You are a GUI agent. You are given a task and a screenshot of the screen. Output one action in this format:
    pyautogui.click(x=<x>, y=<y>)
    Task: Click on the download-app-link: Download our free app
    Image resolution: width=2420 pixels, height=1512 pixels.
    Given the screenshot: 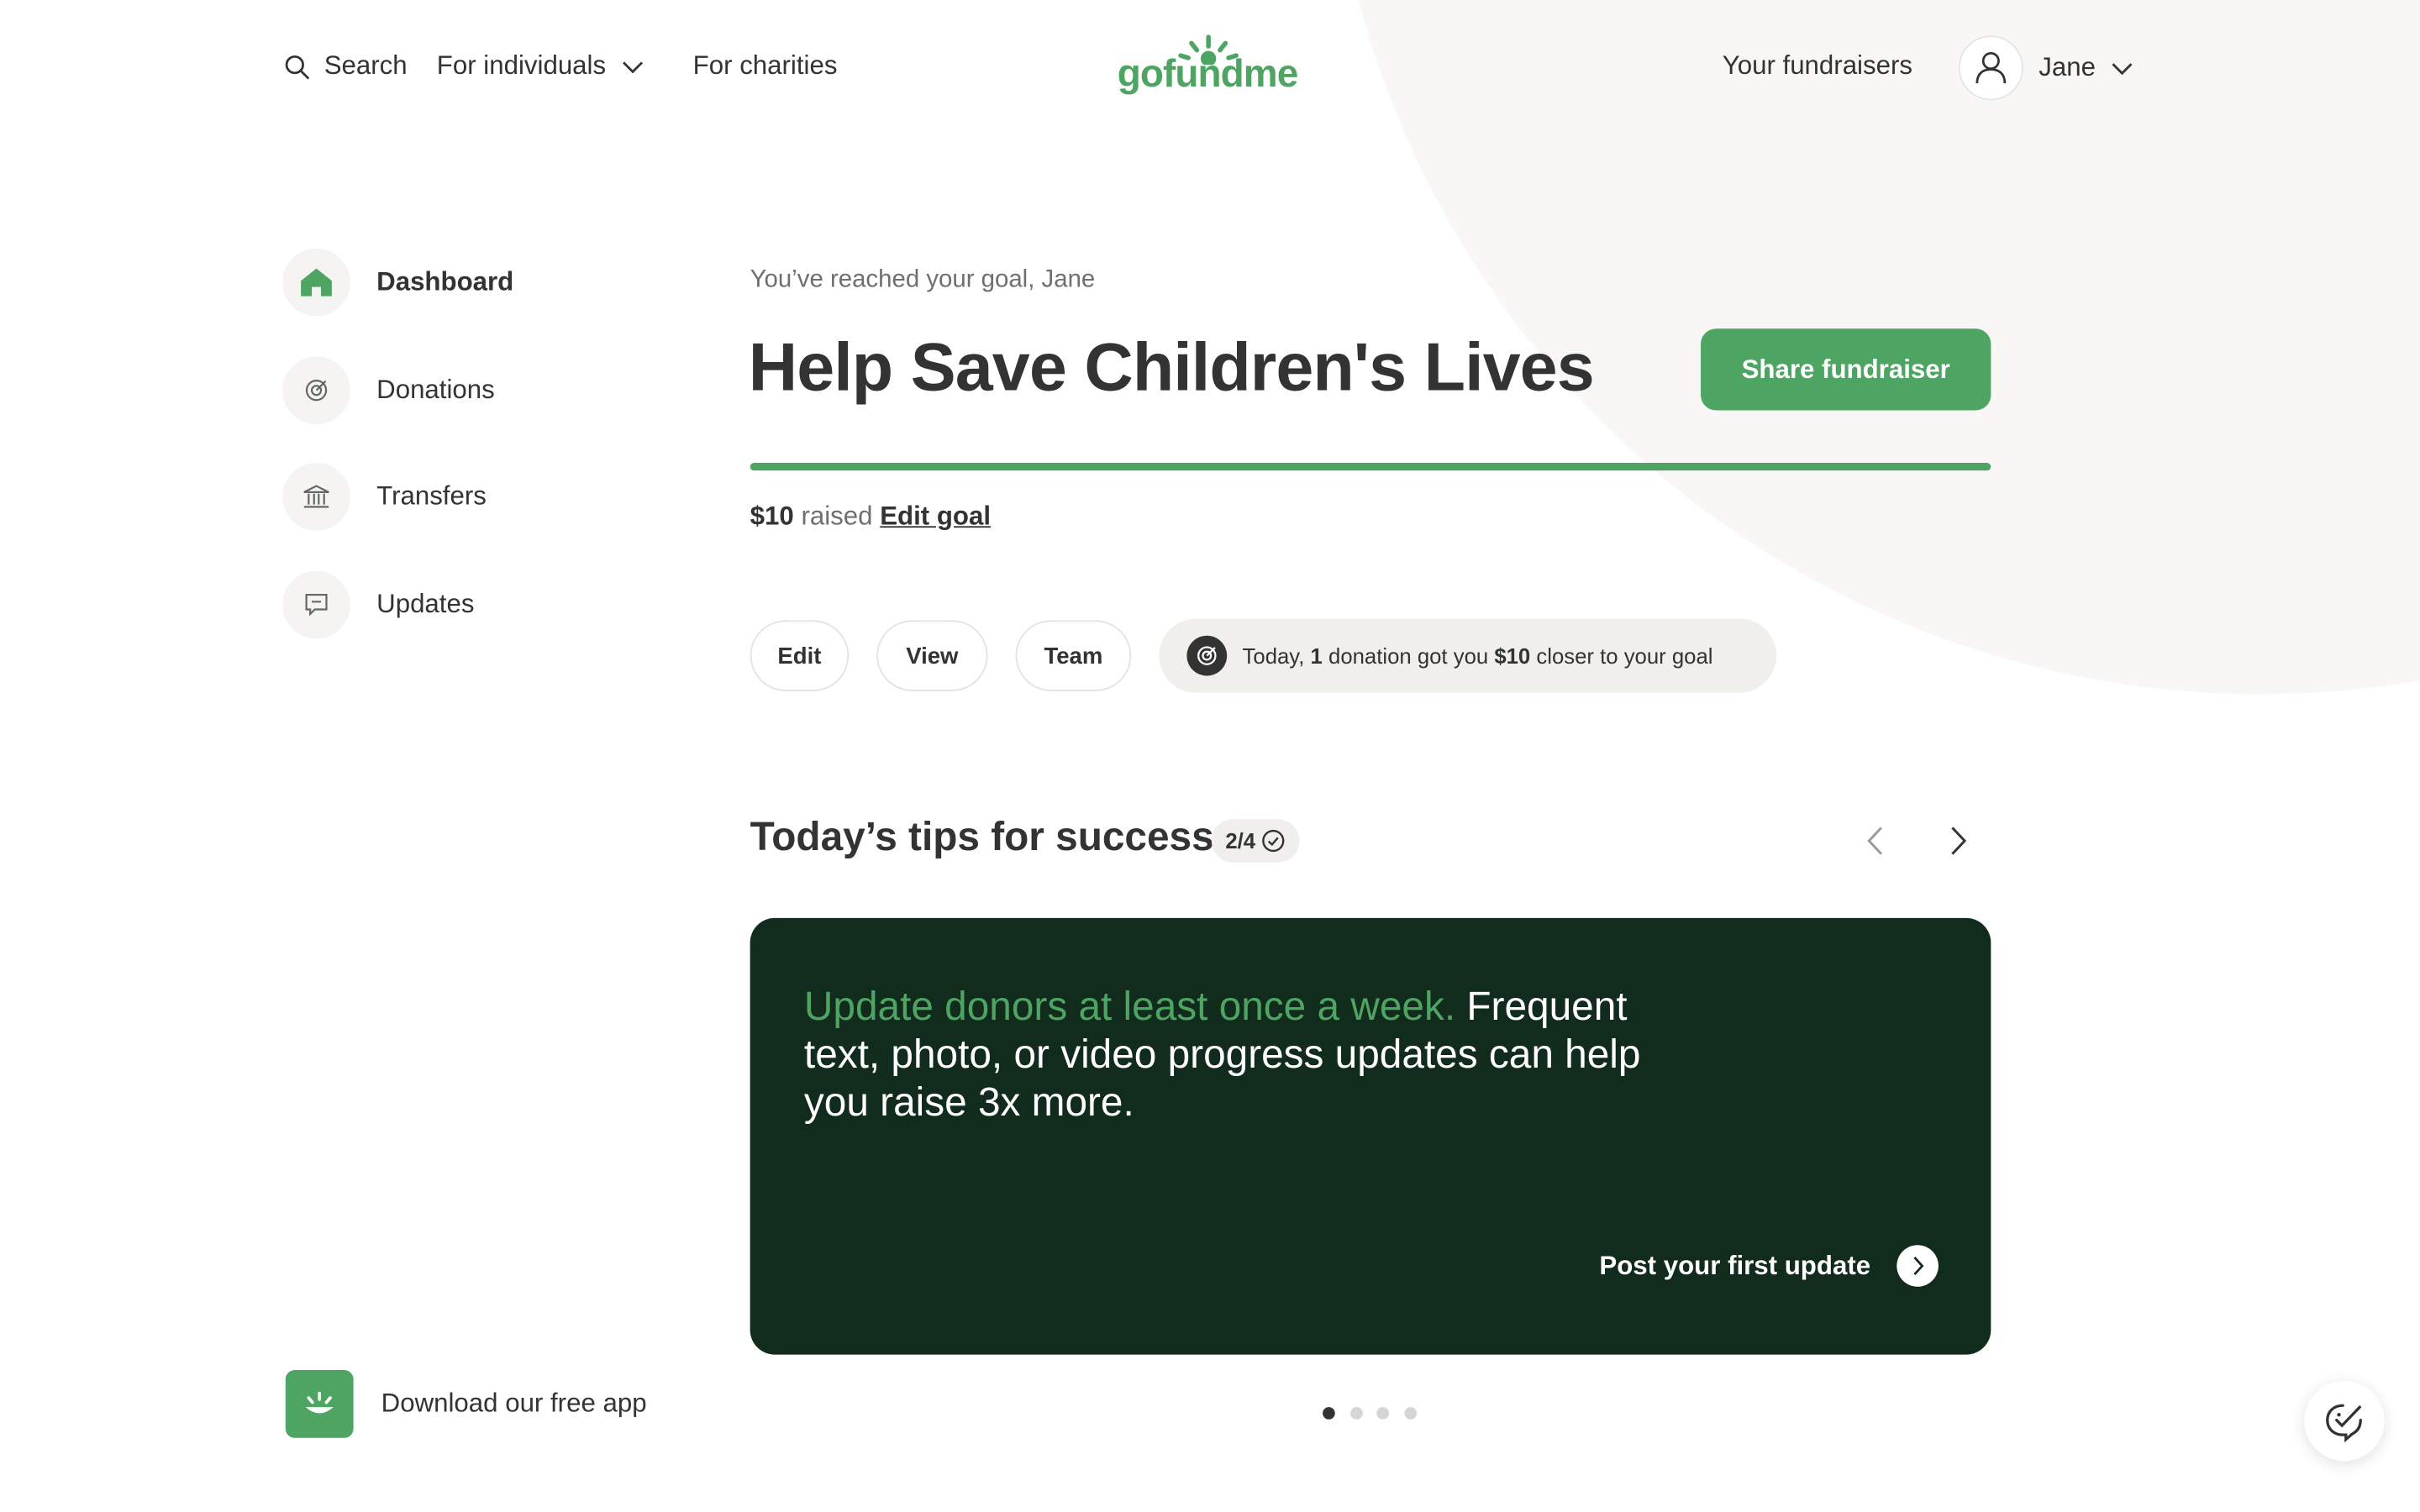 What is the action you would take?
    pyautogui.click(x=466, y=1403)
    